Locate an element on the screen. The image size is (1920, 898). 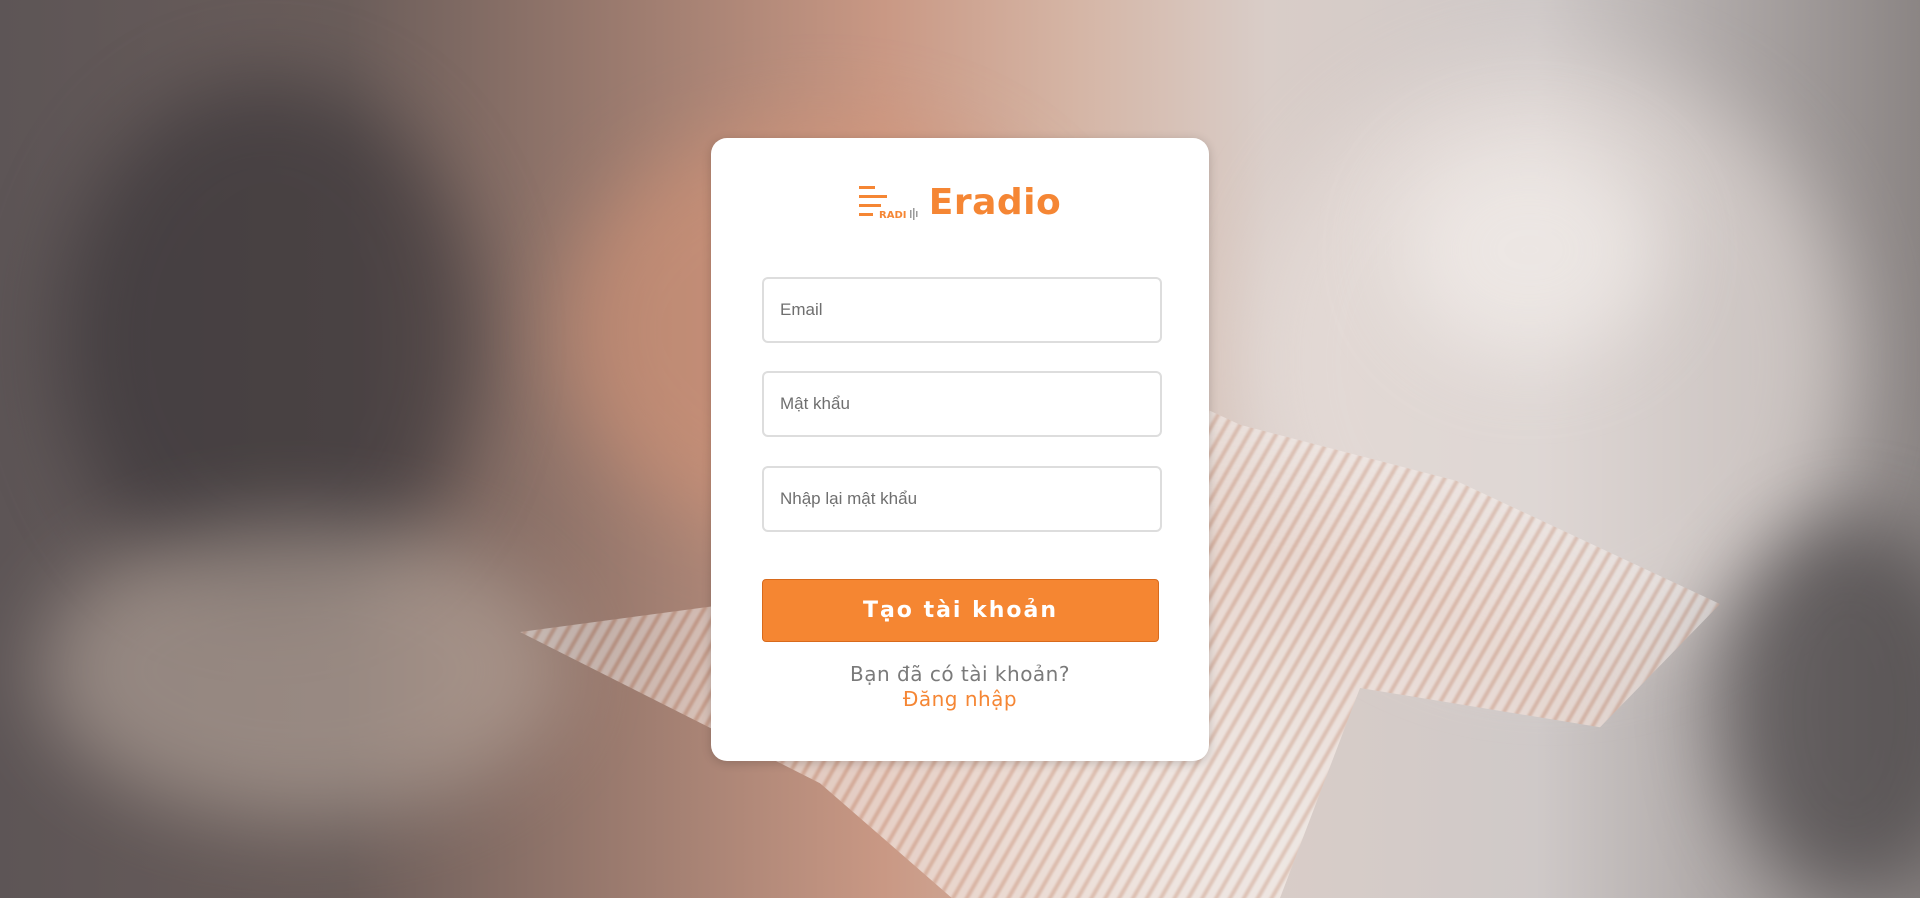
brand-logo: RADI Eradio is located at coordinates (960, 202).